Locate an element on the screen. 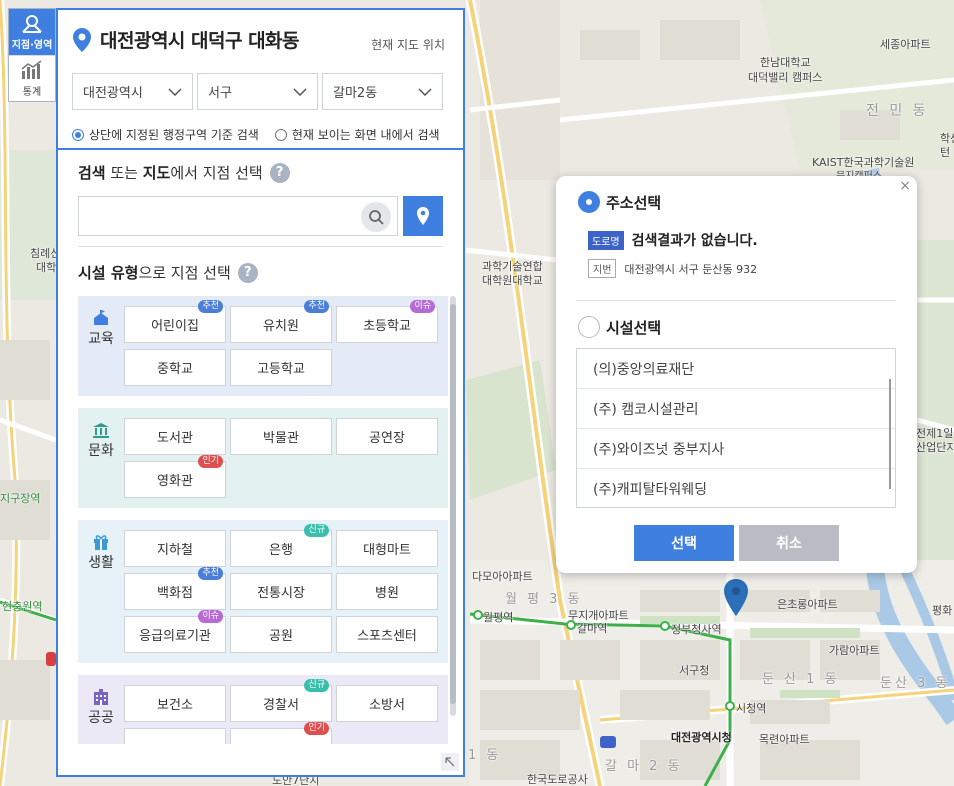 This screenshot has height=786, width=954. category-label-text: 문화 is located at coordinates (101, 451).